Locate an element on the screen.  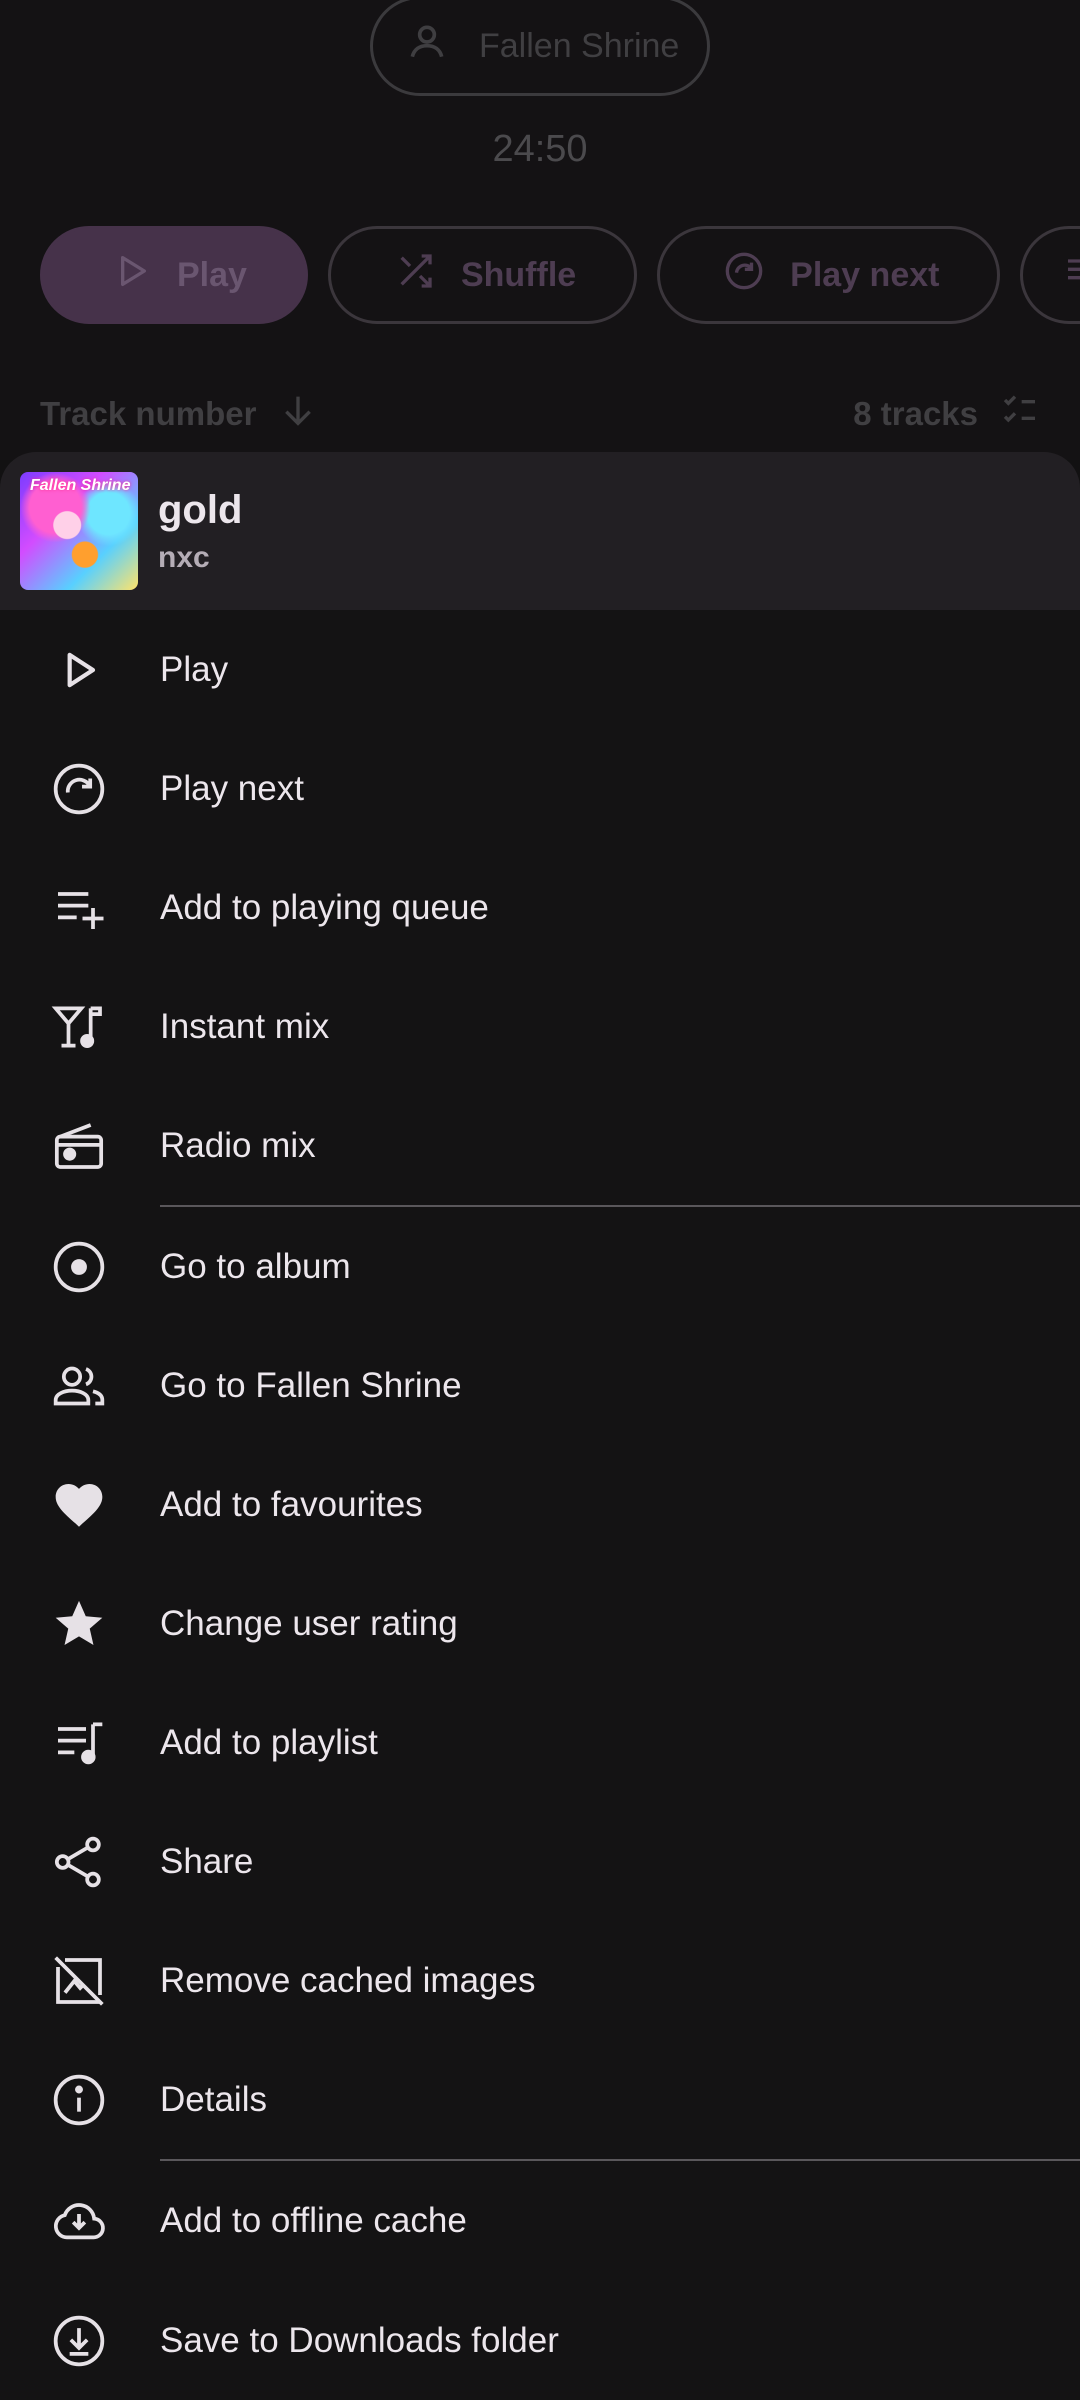
artist-chip-label: Fallen Shrine is located at coordinates (579, 45).